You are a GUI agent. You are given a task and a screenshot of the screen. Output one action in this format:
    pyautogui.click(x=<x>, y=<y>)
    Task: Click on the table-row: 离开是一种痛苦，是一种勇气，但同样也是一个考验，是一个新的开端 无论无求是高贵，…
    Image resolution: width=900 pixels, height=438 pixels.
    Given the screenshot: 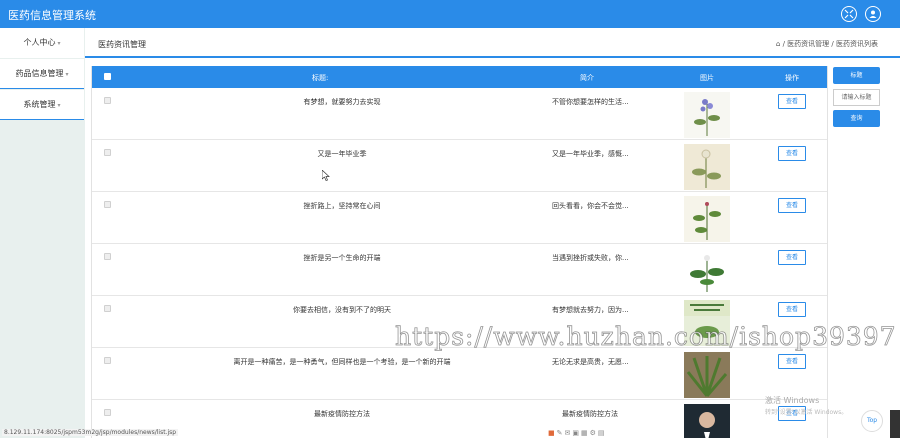 What is the action you would take?
    pyautogui.click(x=459, y=374)
    